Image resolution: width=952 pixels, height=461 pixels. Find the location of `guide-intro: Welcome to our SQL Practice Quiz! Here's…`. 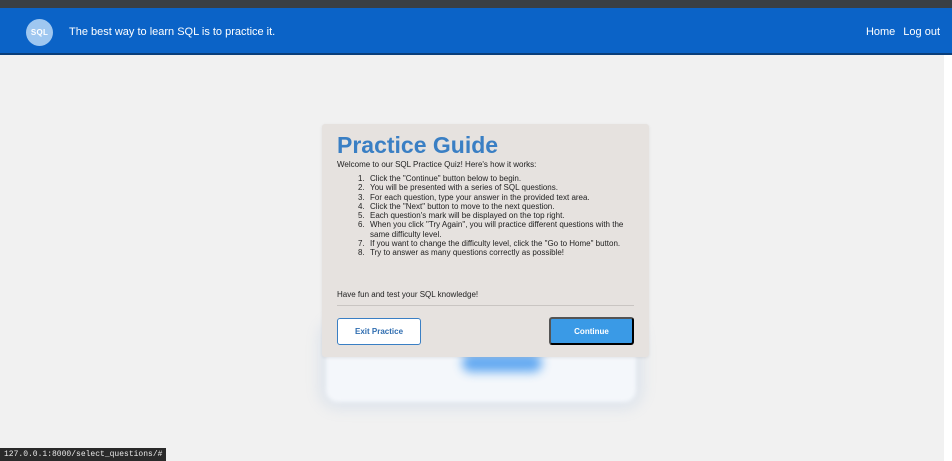

guide-intro: Welcome to our SQL Practice Quiz! Here's… is located at coordinates (437, 164).